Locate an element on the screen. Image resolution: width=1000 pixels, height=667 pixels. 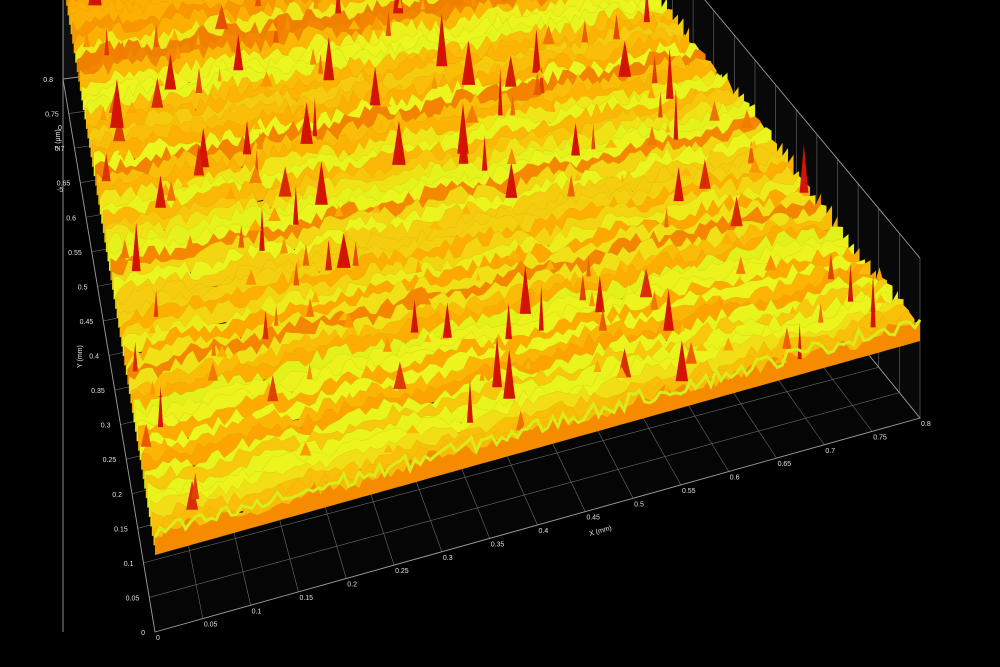
x-tick-label: 0.1 is located at coordinates (257, 611).